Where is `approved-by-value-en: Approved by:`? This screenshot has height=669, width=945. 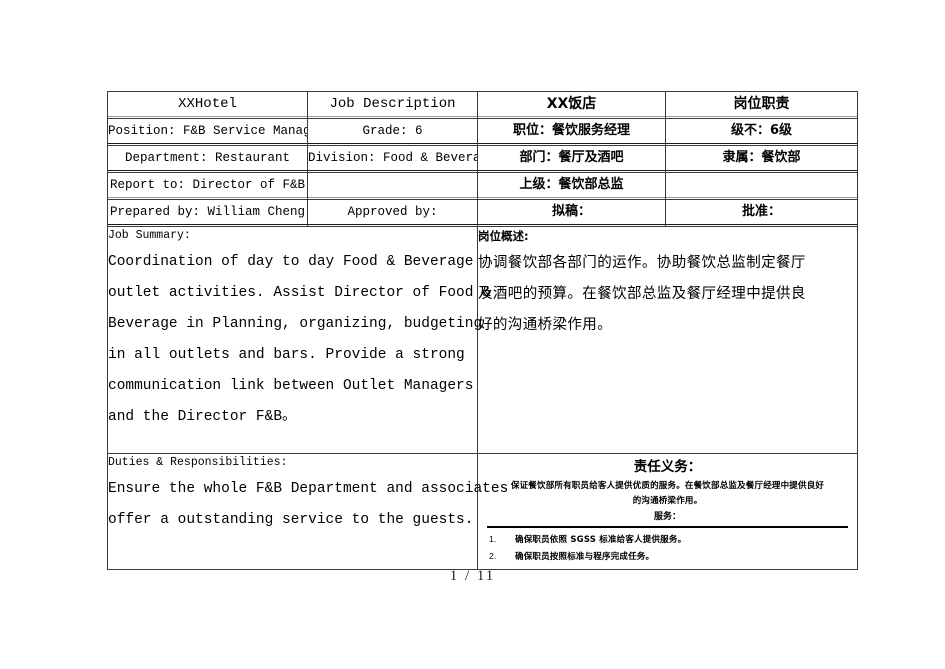
approved-by-value-en: Approved by: is located at coordinates (392, 212).